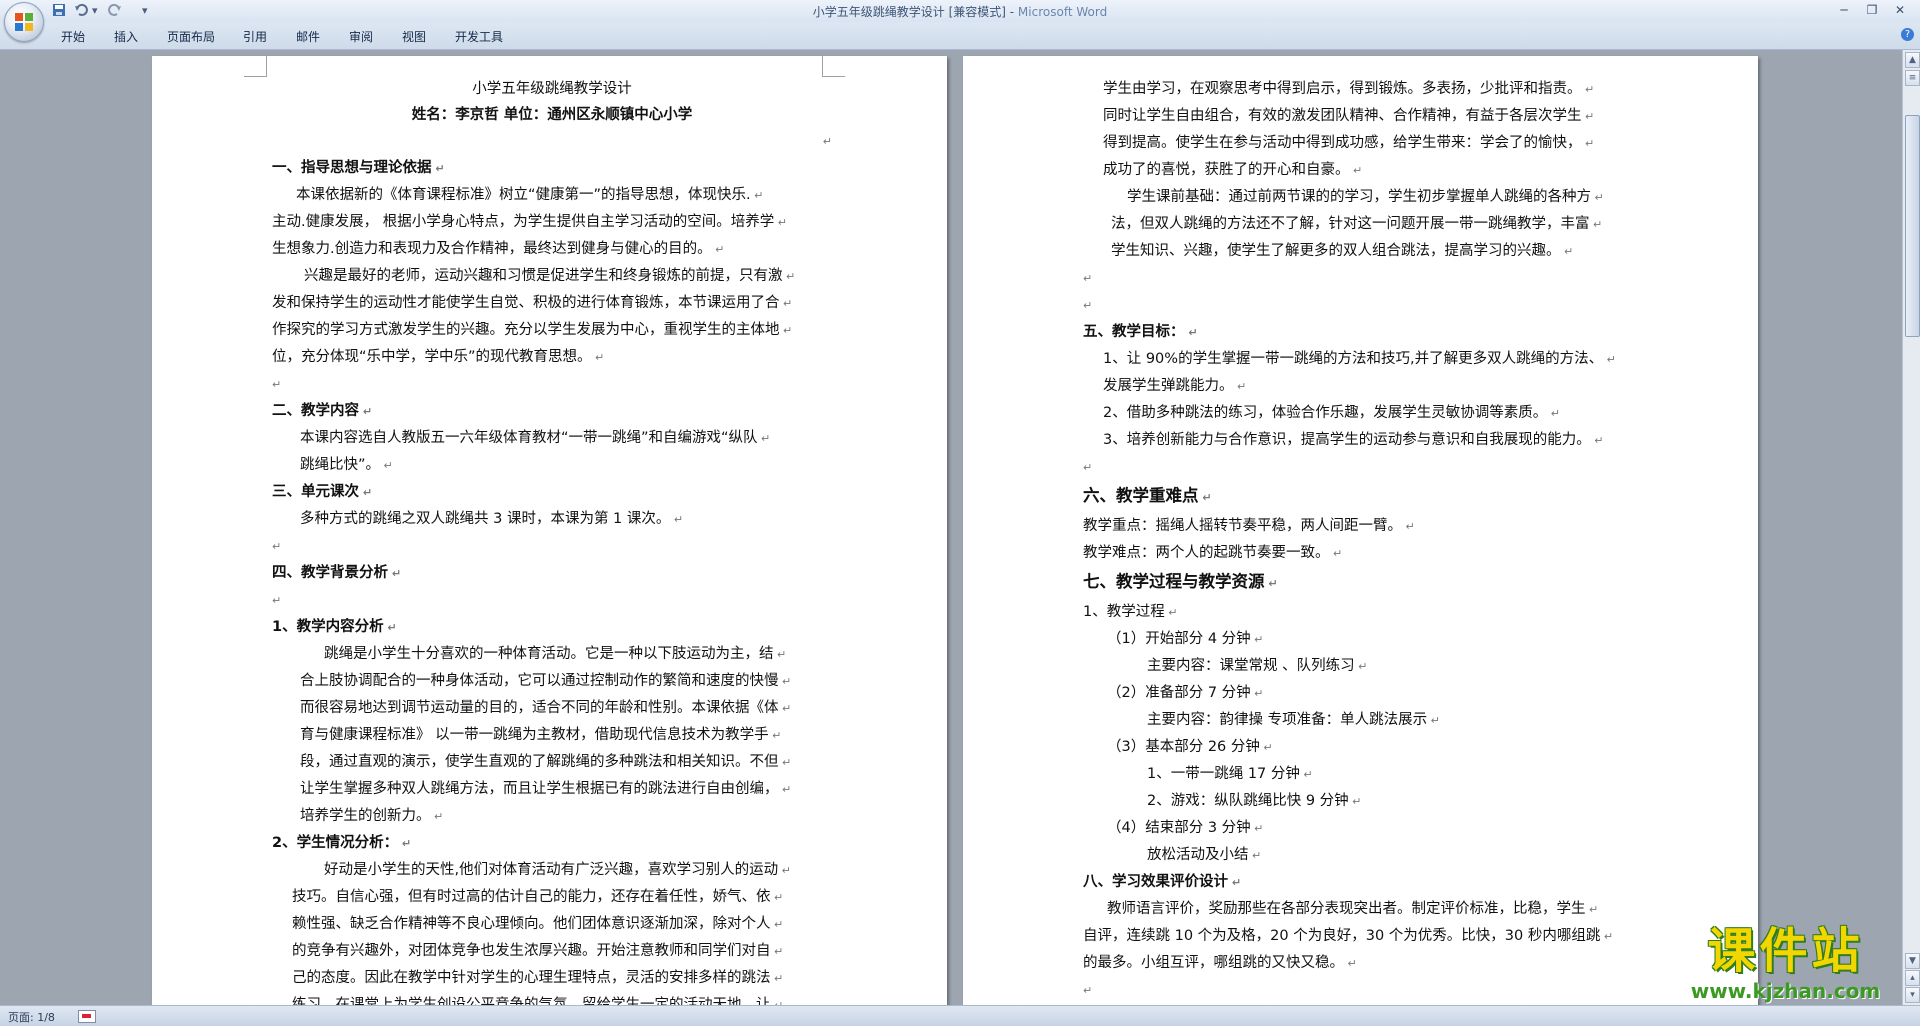 This screenshot has height=1026, width=1920. I want to click on line-text: 2、学生情况分析：, so click(335, 843).